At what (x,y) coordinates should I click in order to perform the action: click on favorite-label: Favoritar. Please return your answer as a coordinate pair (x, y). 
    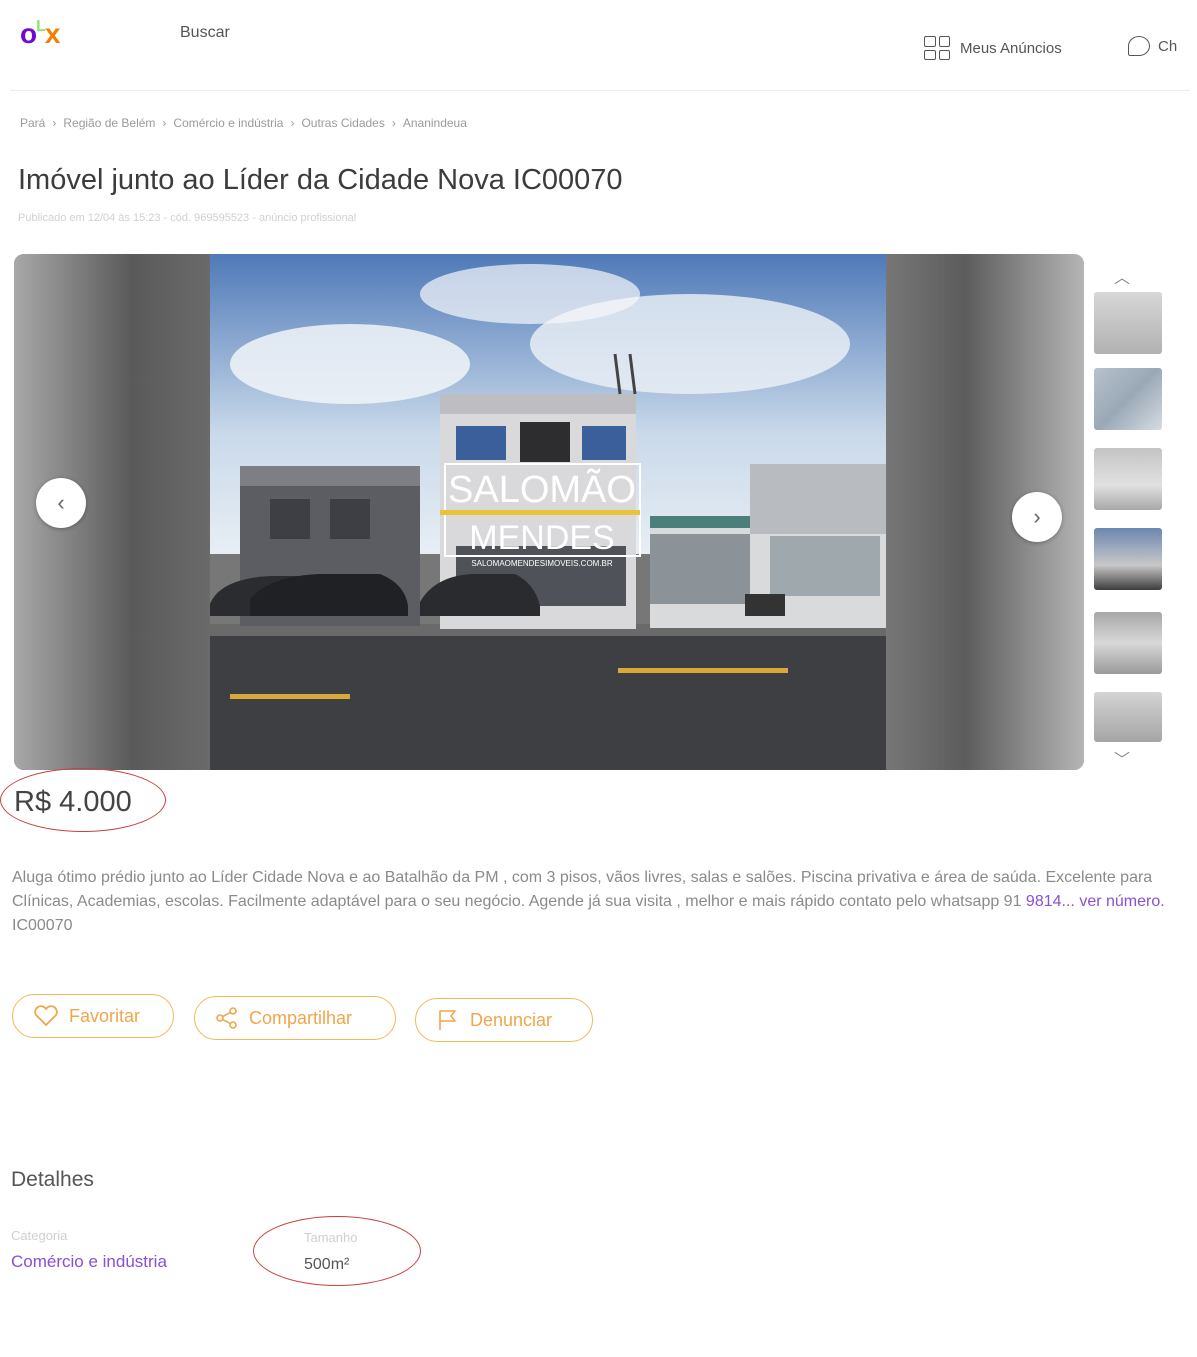
    Looking at the image, I should click on (105, 1015).